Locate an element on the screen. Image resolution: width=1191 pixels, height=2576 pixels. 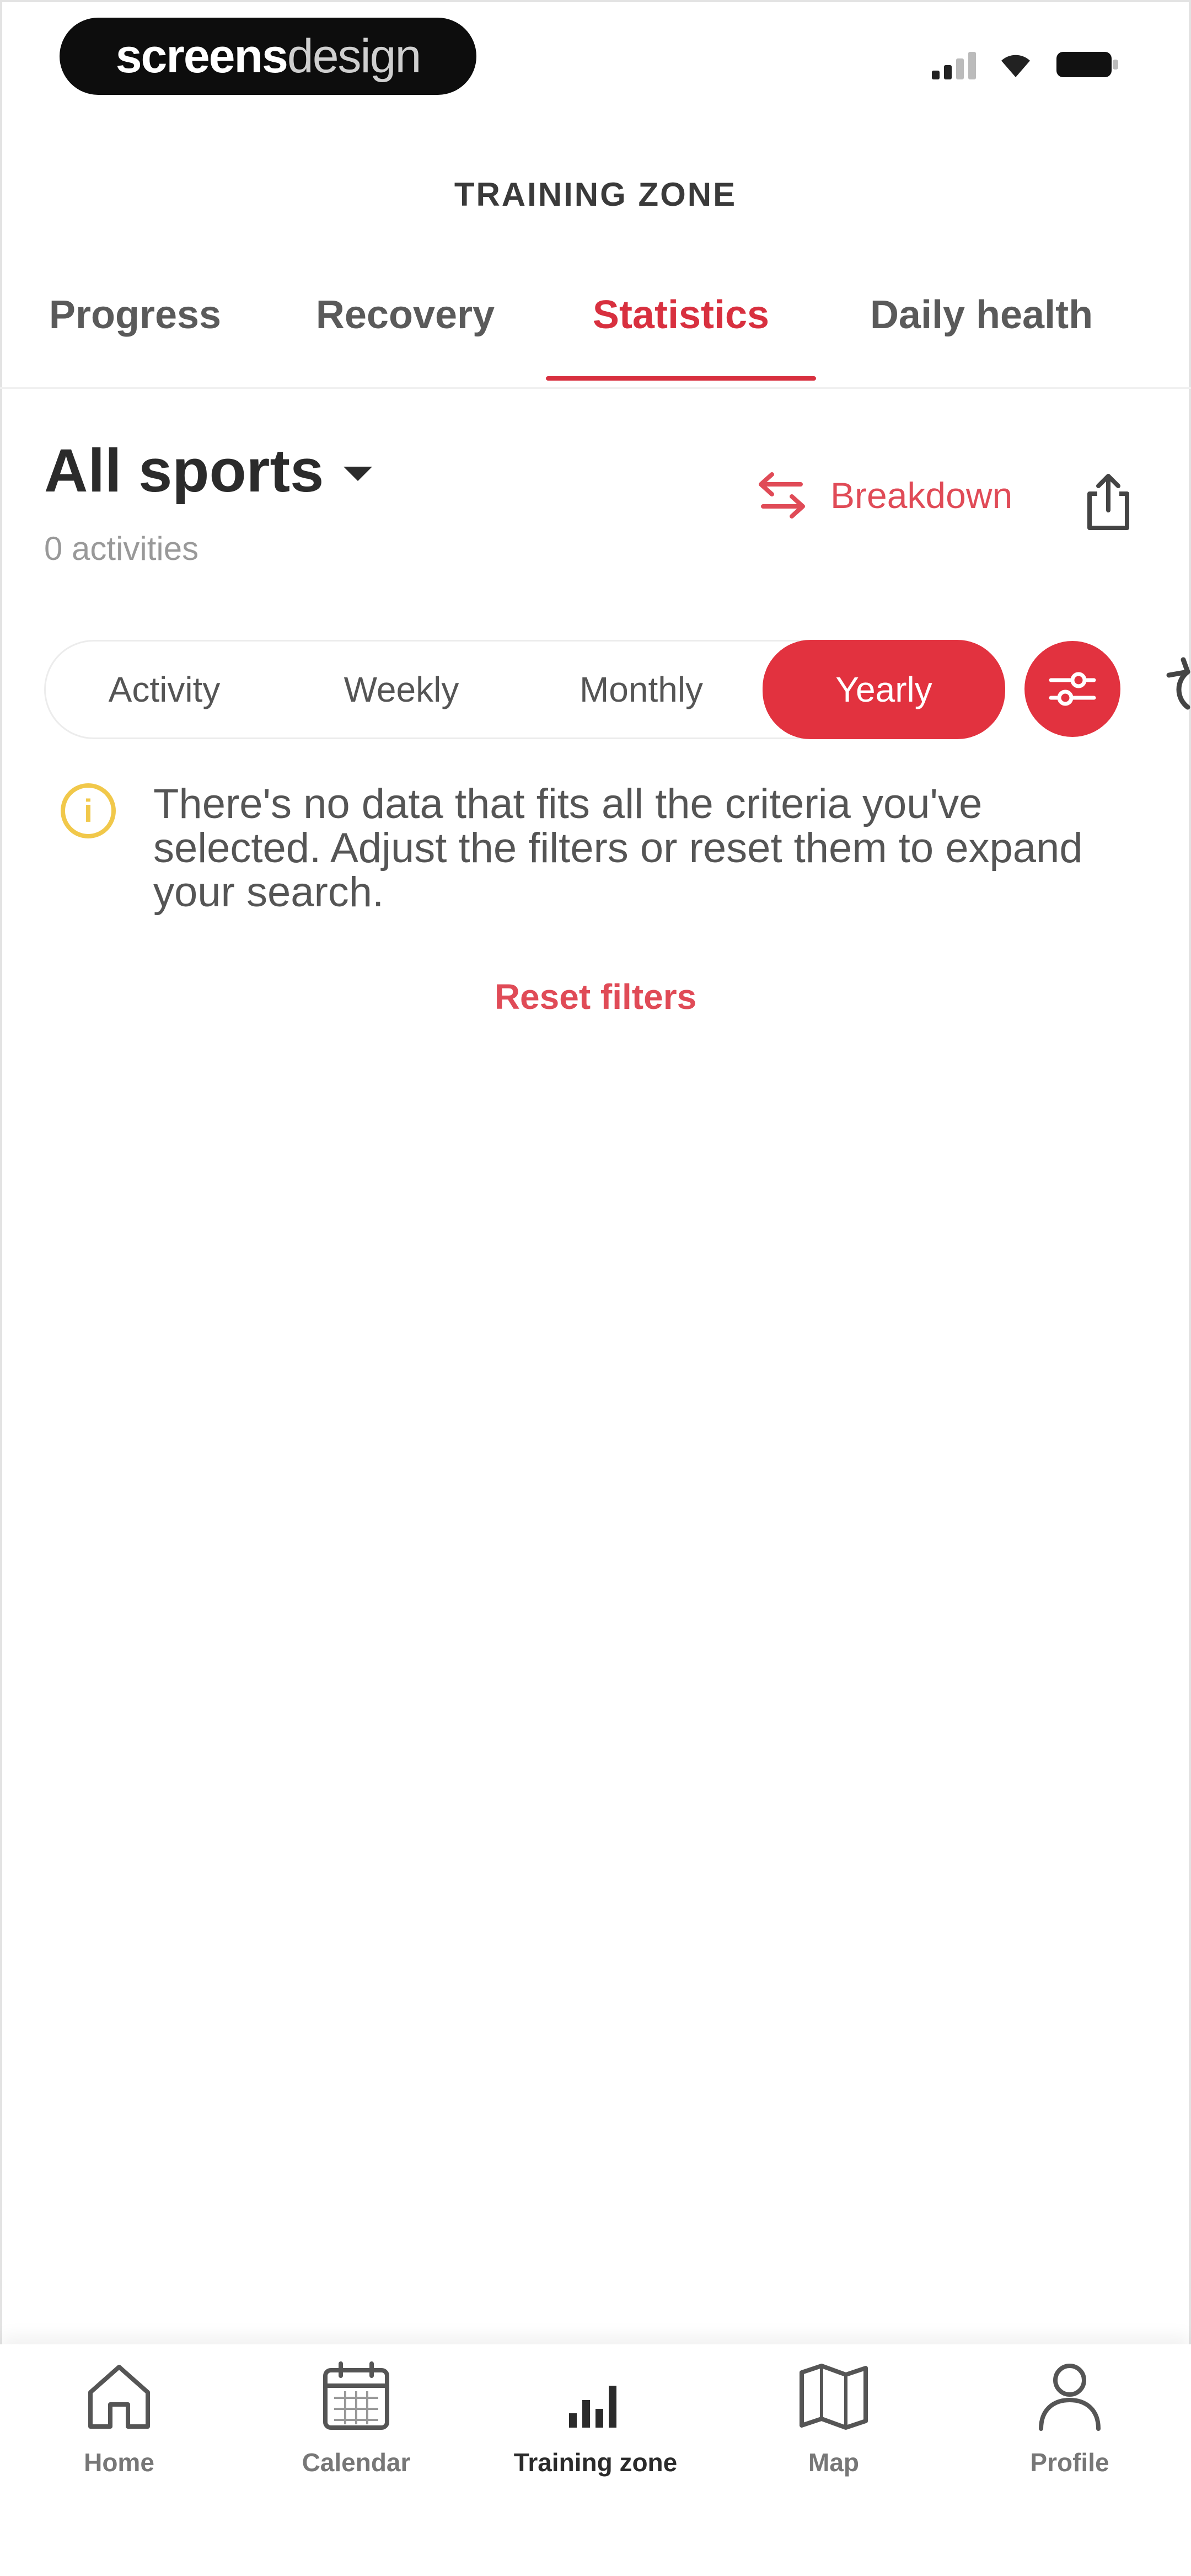
info-icon: i is located at coordinates (88, 810).